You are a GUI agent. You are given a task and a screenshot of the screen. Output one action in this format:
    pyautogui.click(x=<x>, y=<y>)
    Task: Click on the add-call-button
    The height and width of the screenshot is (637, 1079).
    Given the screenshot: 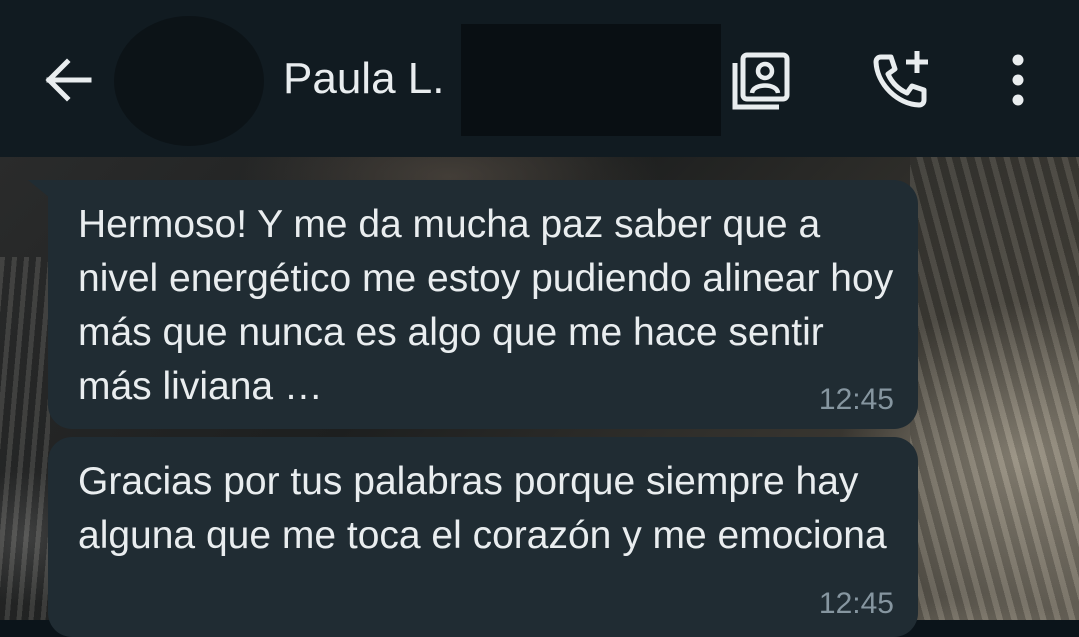 What is the action you would take?
    pyautogui.click(x=900, y=80)
    